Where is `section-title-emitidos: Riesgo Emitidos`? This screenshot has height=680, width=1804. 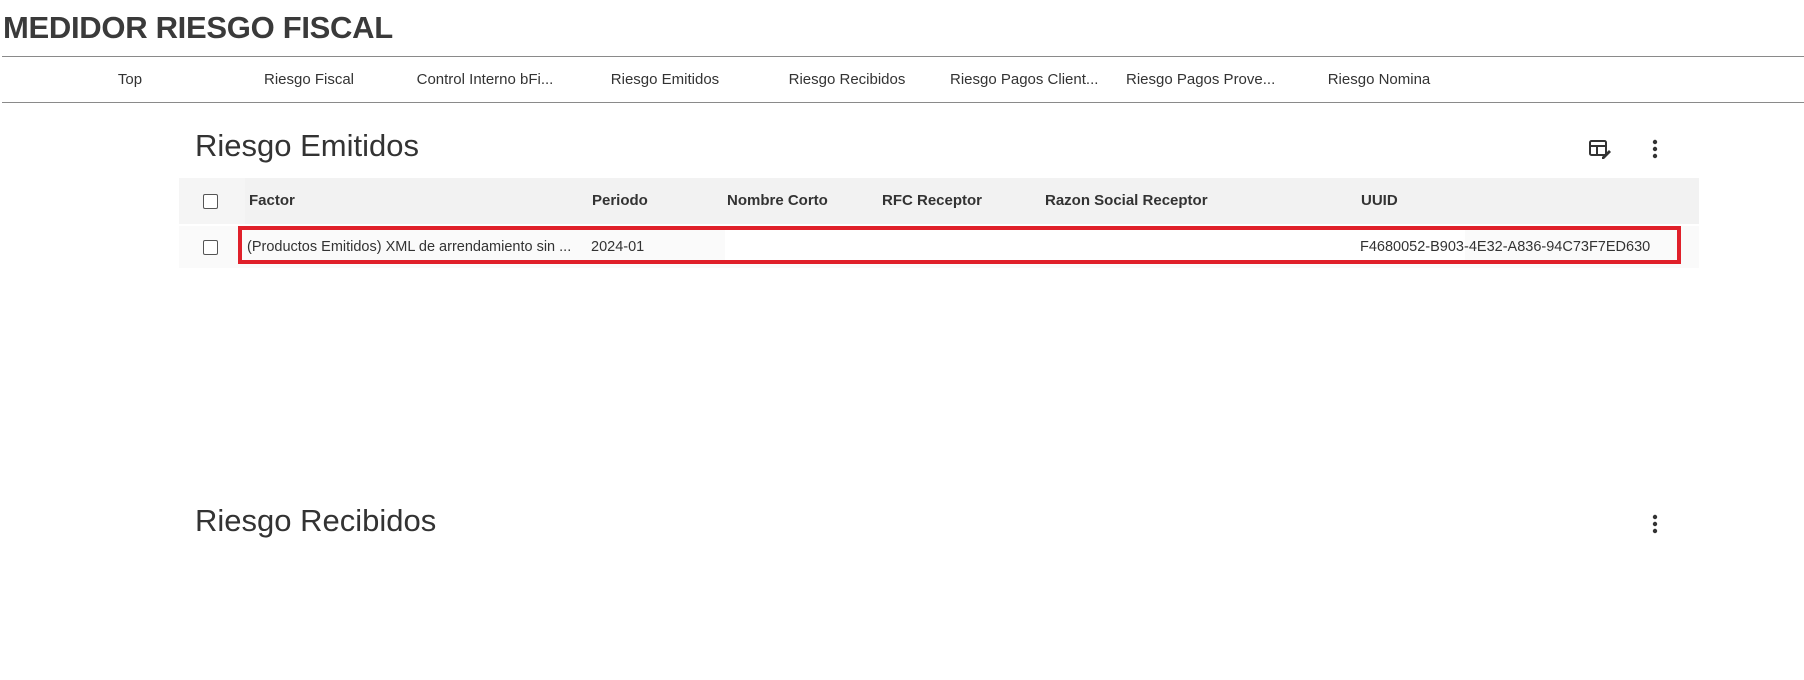
section-title-emitidos: Riesgo Emitidos is located at coordinates (307, 145).